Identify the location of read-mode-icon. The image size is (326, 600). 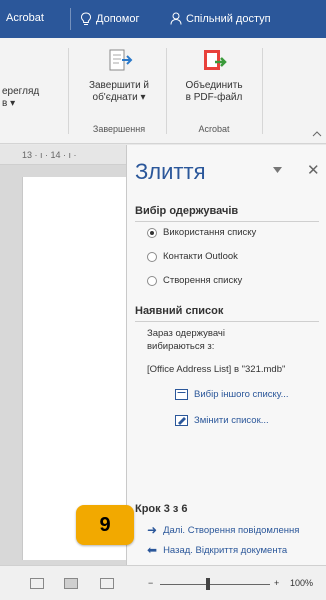
(37, 583).